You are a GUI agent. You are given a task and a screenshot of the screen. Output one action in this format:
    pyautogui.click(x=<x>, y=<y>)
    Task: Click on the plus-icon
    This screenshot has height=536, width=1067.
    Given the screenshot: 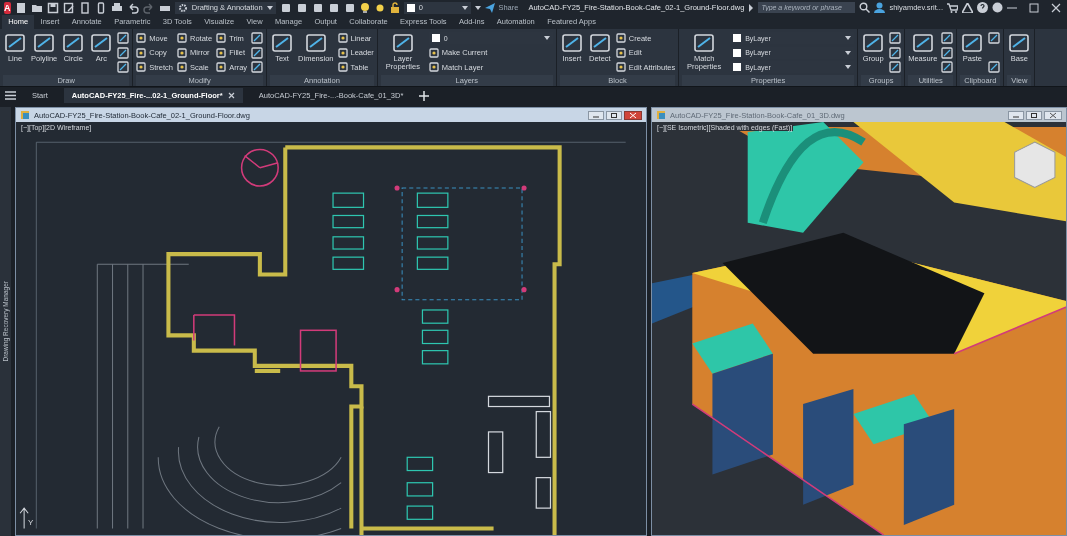 What is the action you would take?
    pyautogui.click(x=424, y=95)
    